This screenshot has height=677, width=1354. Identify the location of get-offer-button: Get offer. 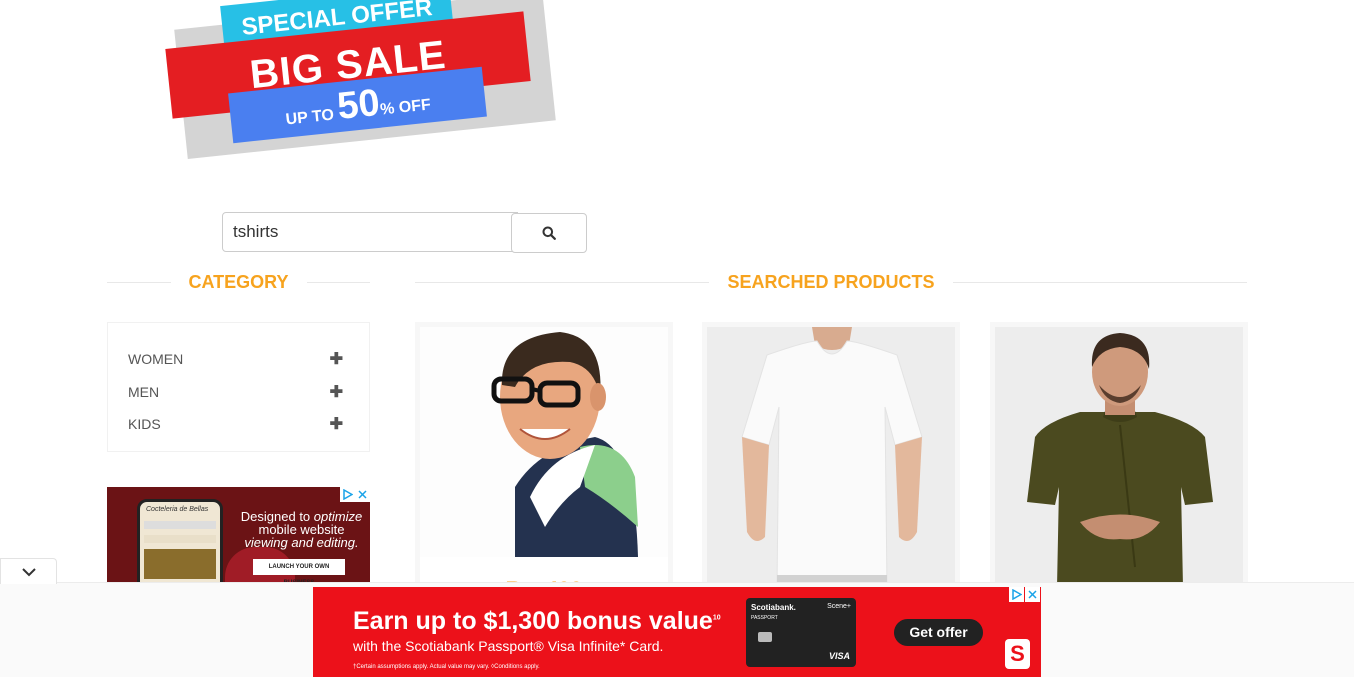
(938, 632).